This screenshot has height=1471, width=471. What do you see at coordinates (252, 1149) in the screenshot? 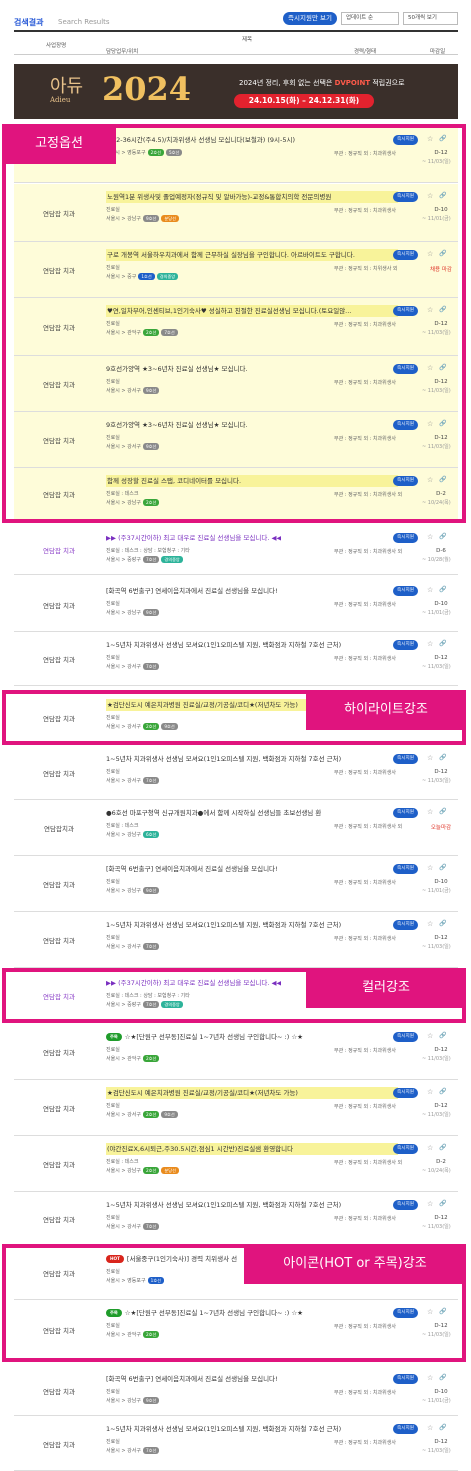
I see `job-title: (야간진료X,6시퇴근,주30.5시간,점심1 시간반)진료실샘 환영합니다` at bounding box center [252, 1149].